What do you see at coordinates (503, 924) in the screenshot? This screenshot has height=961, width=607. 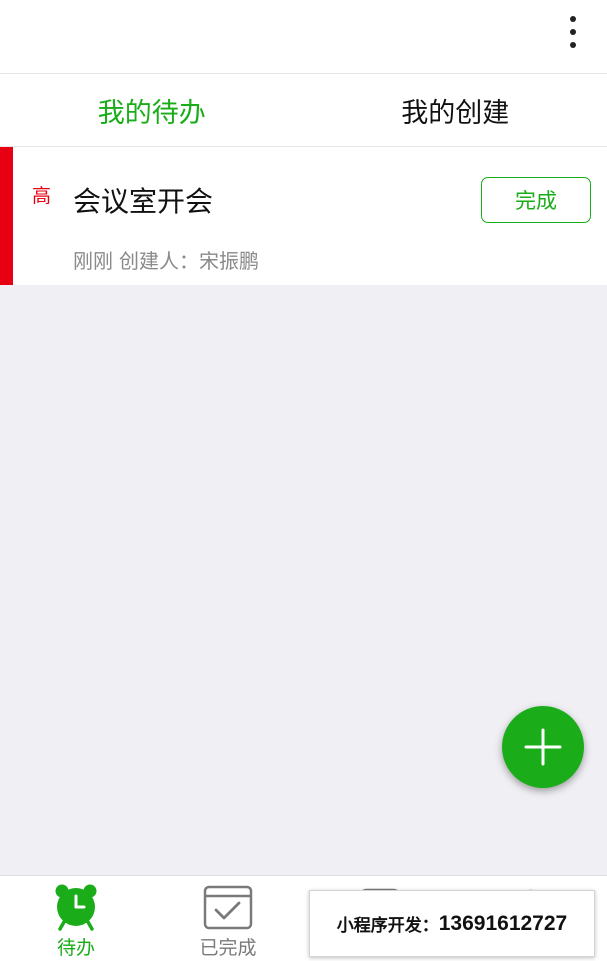 I see `contact-phone: 13691612727` at bounding box center [503, 924].